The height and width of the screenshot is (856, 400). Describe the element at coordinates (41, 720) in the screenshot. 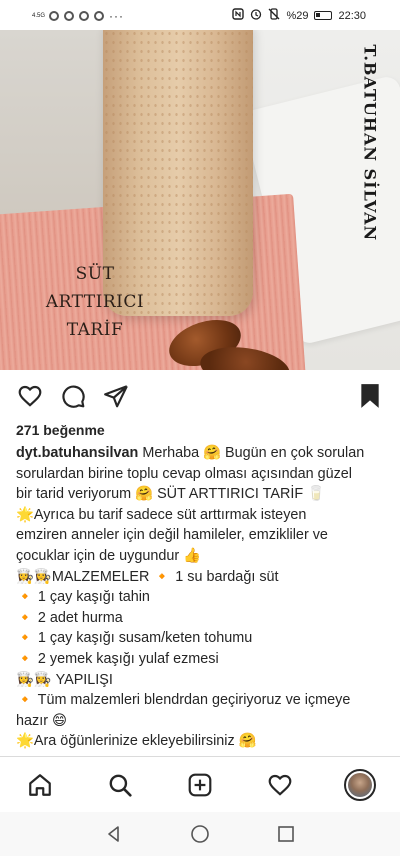

I see `caption-line: hazır 😄` at that location.